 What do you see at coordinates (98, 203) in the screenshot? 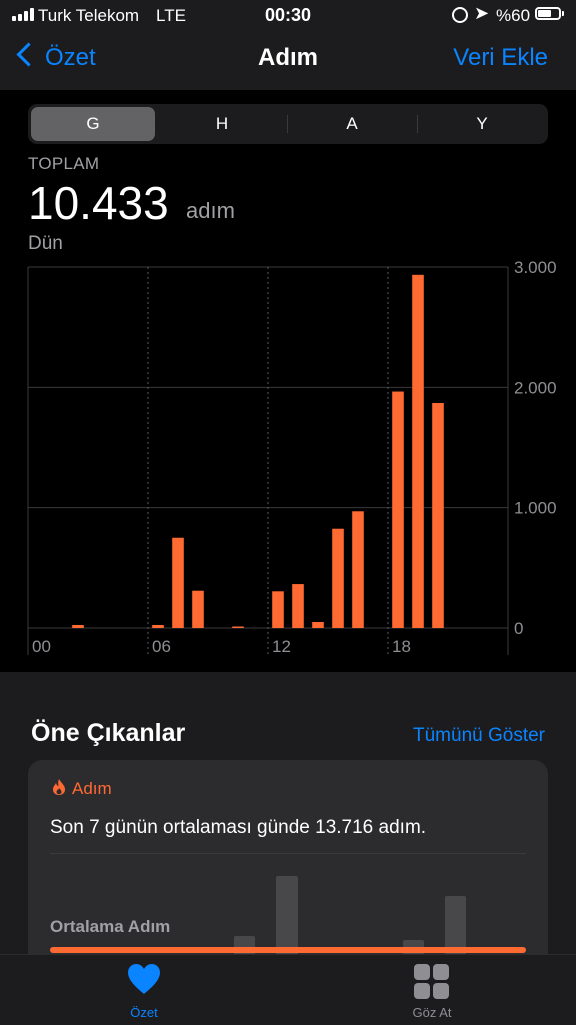
I see `total-value: 10.433` at bounding box center [98, 203].